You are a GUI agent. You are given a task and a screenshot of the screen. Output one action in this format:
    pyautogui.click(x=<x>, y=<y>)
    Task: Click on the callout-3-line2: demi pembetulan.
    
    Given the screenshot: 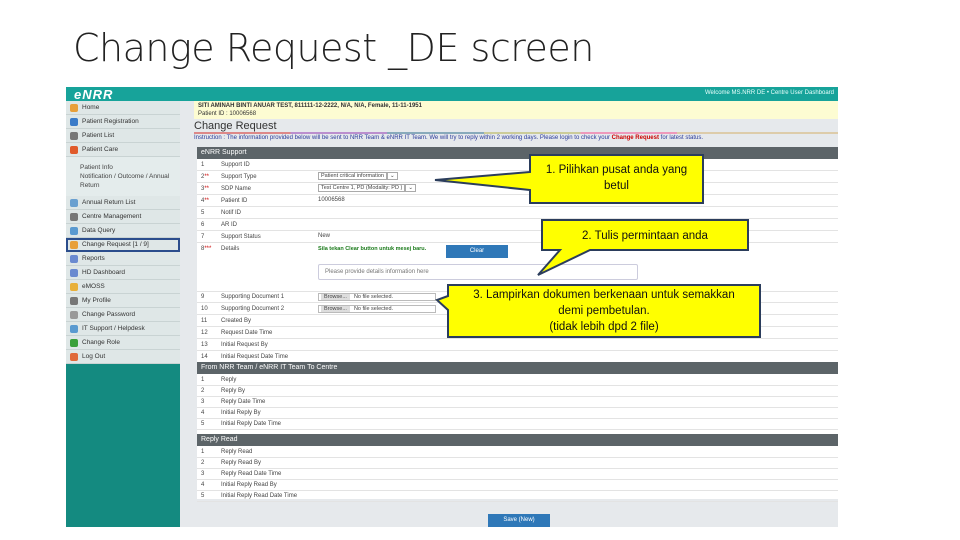 What is the action you would take?
    pyautogui.click(x=604, y=311)
    